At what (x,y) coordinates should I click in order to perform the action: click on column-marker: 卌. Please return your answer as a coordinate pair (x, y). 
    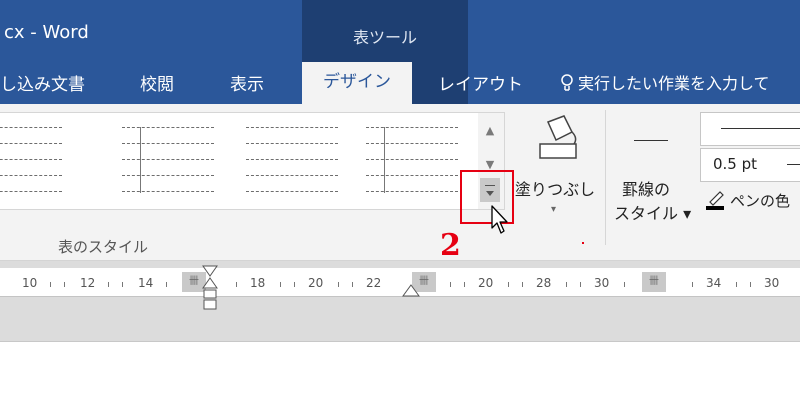
    Looking at the image, I should click on (654, 282).